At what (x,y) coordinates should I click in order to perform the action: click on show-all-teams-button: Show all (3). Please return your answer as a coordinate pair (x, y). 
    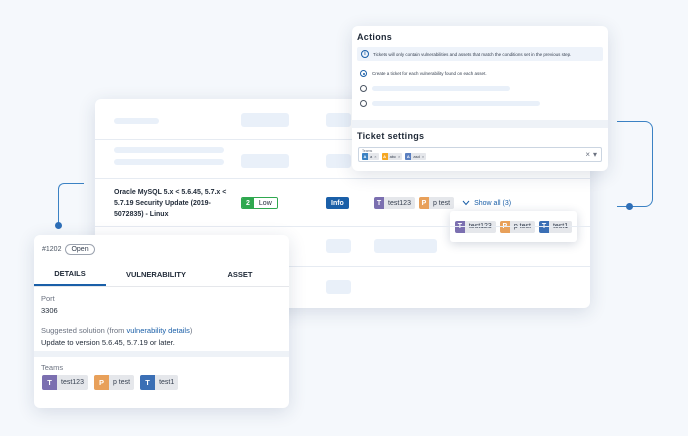
    Looking at the image, I should click on (486, 203).